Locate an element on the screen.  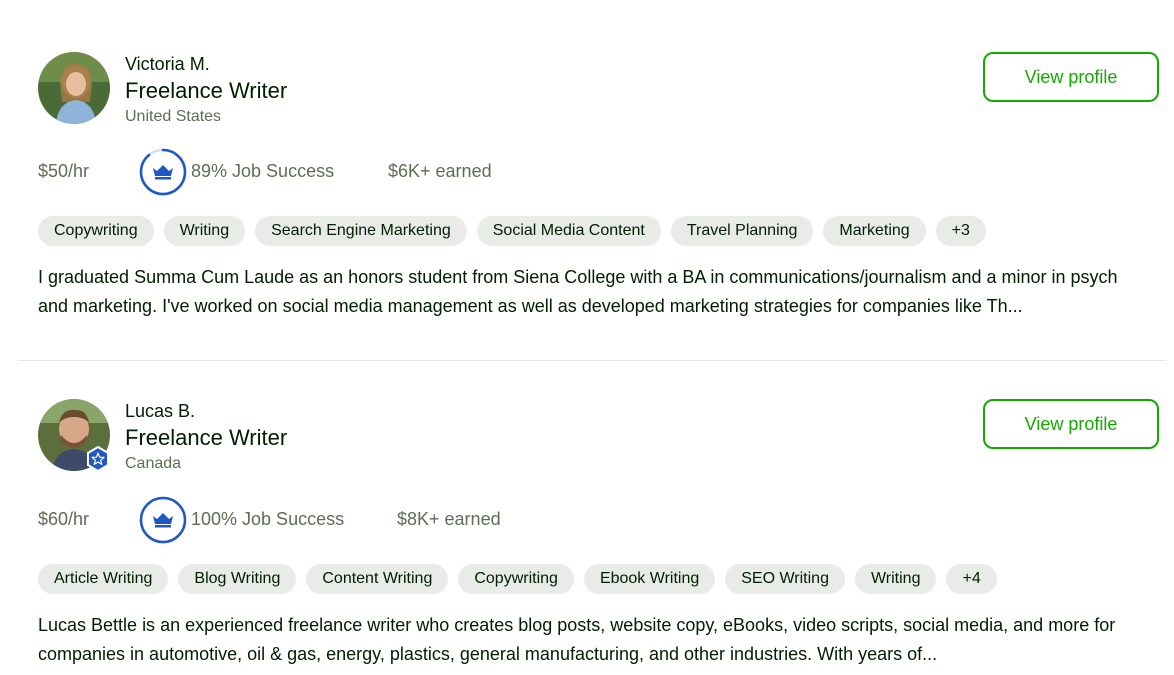
job-success-label: 100% Job Success is located at coordinates (268, 519).